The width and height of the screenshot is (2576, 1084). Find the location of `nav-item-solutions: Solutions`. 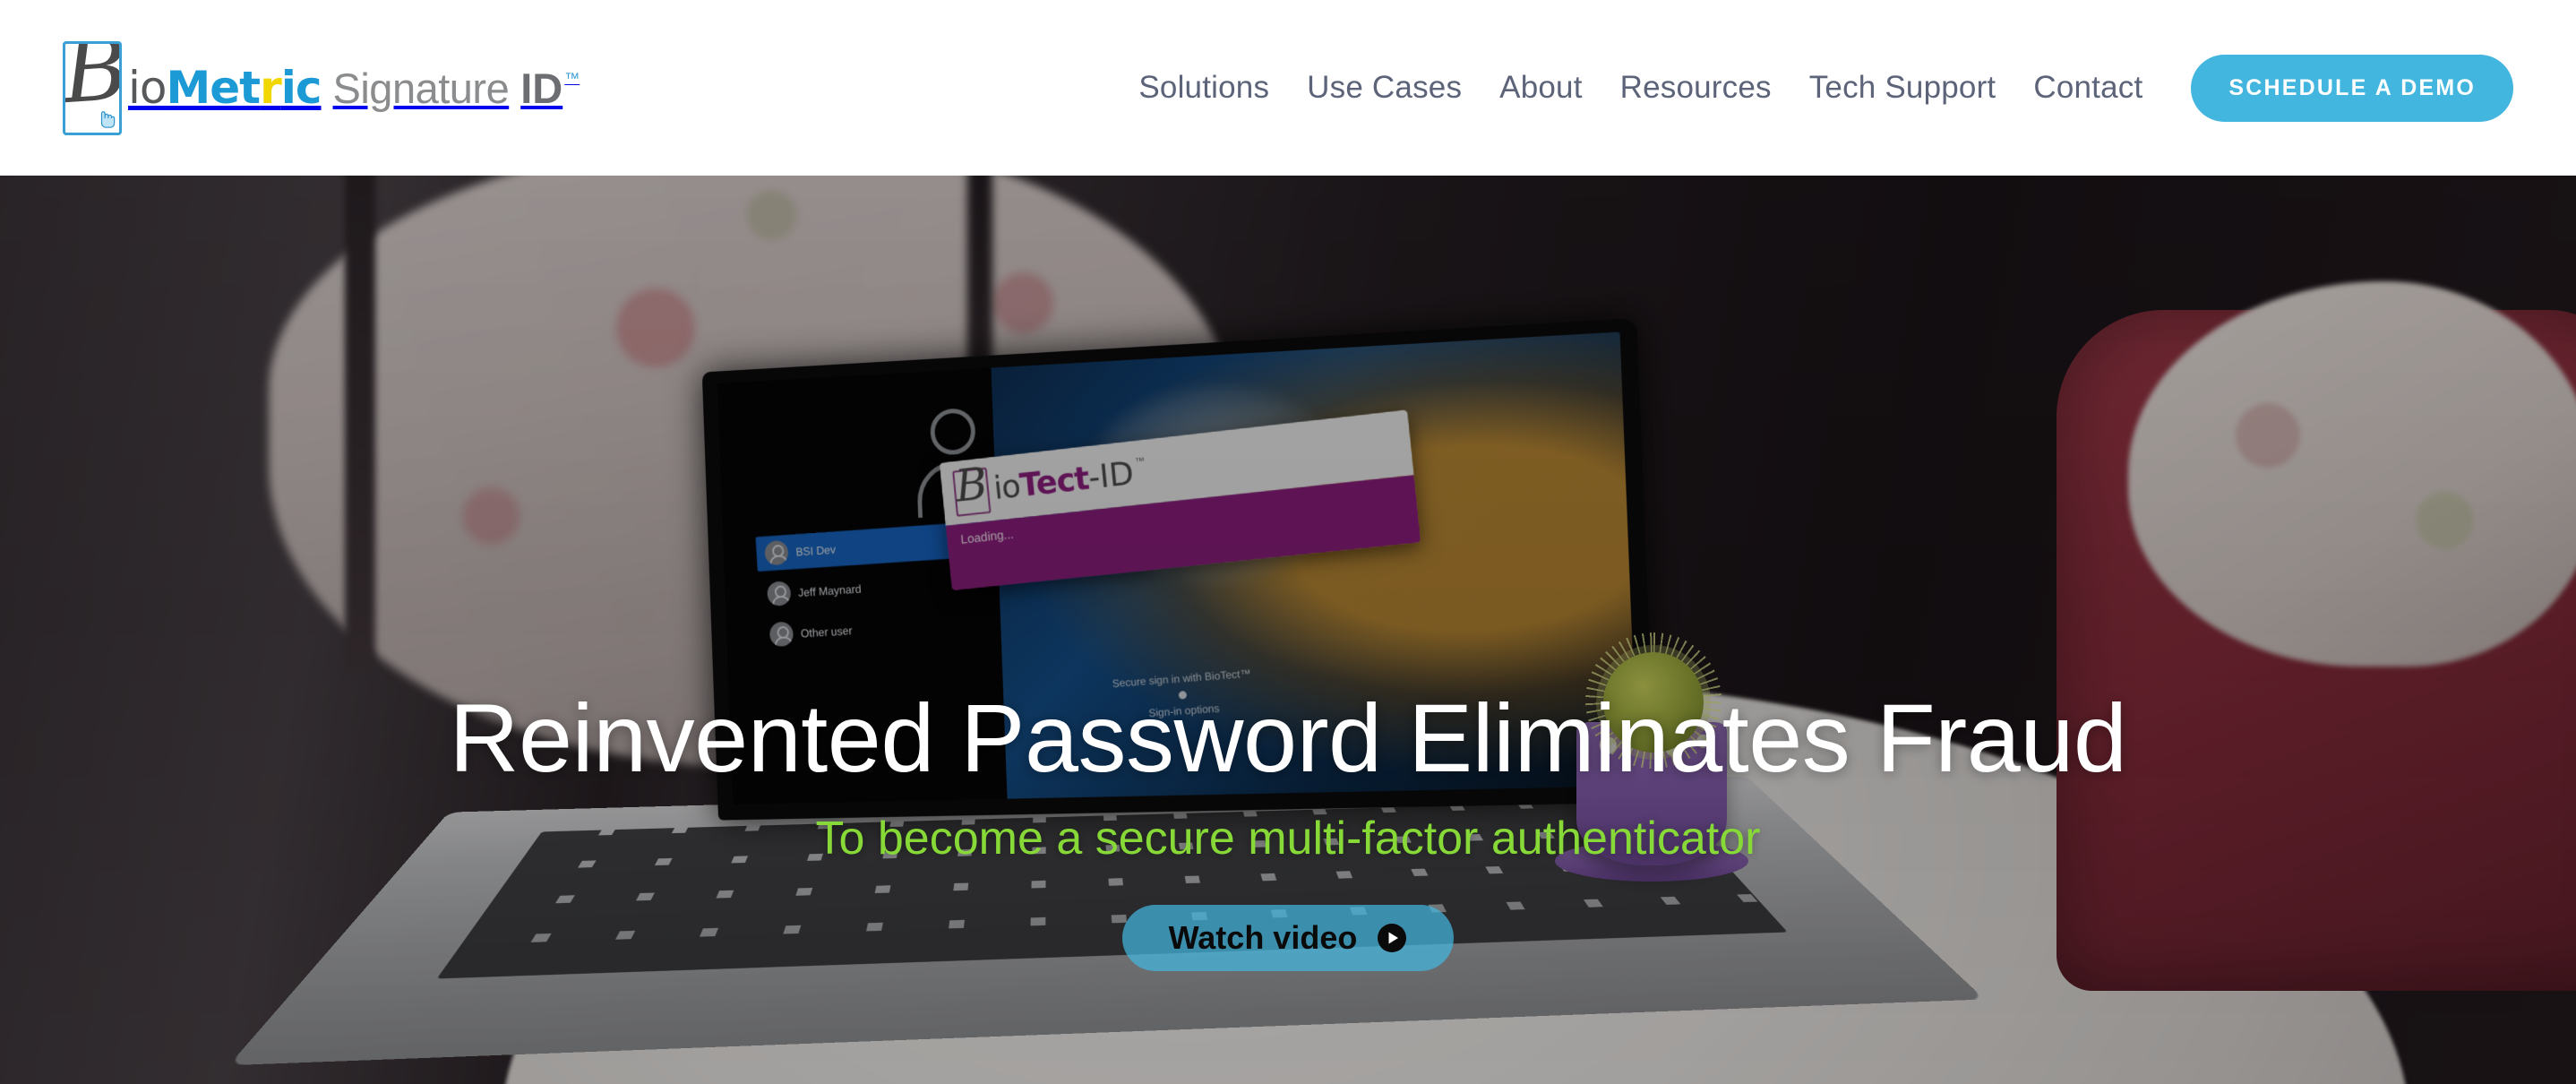

nav-item-solutions: Solutions is located at coordinates (1204, 88).